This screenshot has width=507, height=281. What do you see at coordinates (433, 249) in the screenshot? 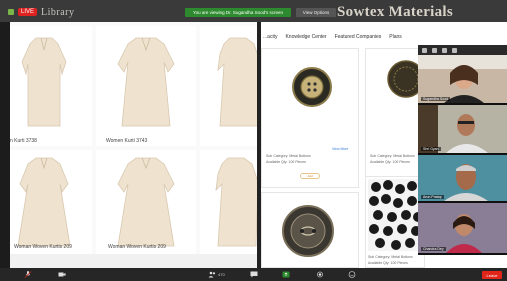
I see `participant-name: Chandra Dey` at bounding box center [433, 249].